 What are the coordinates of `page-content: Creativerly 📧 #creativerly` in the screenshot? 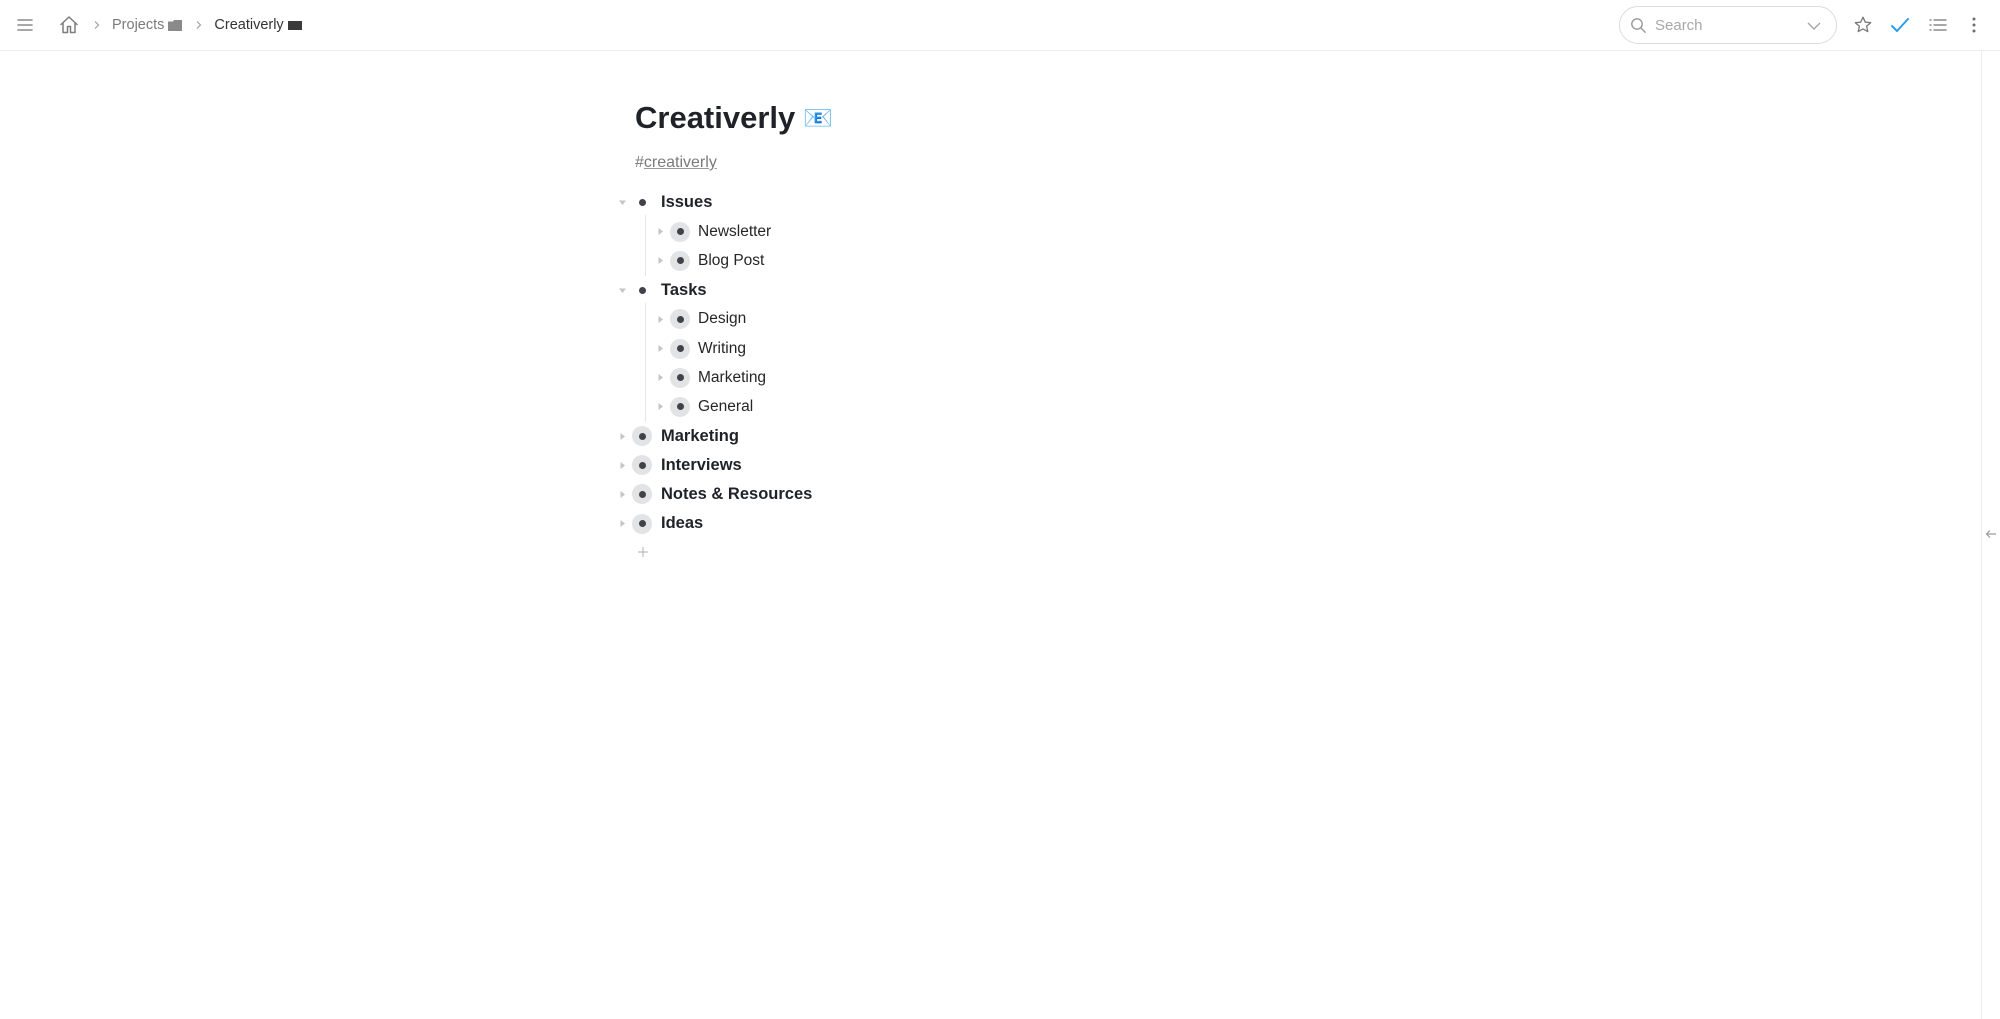 It's located at (1085, 136).